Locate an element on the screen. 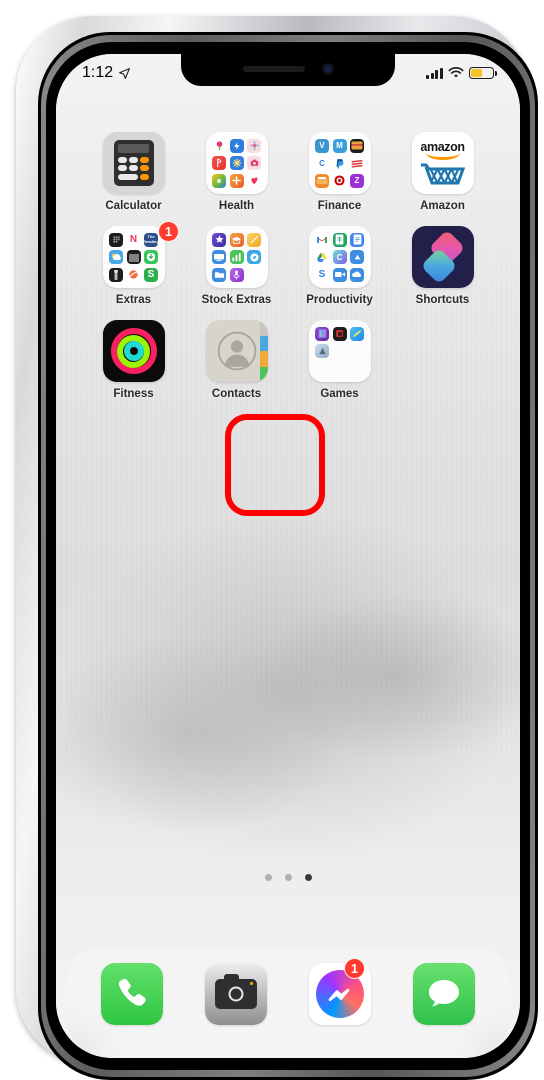 The width and height of the screenshot is (544, 1080). contacts-icon is located at coordinates (236, 351).